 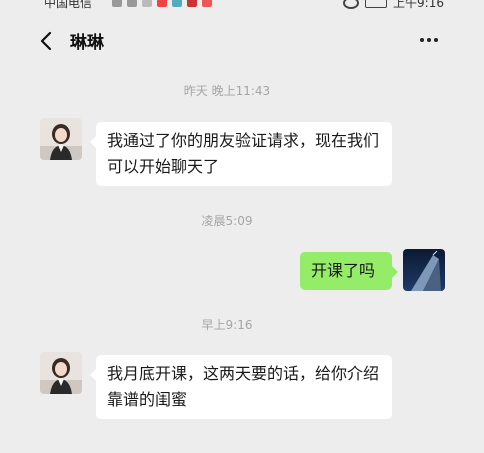 I want to click on signal-icon, so click(x=117, y=3).